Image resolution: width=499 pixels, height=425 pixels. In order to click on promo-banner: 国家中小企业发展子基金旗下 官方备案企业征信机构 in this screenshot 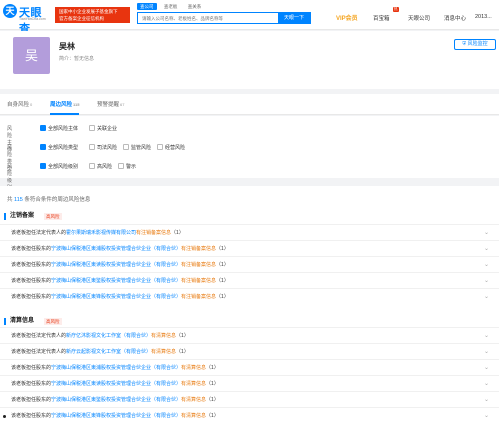, I will do `click(92, 15)`.